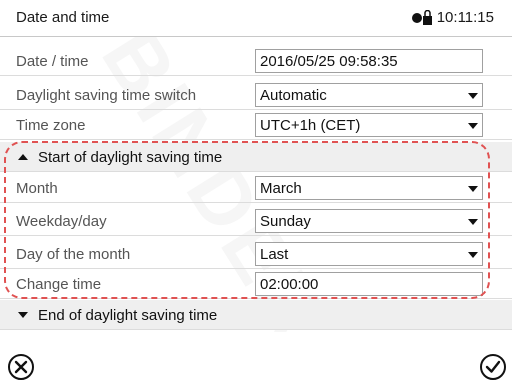 Image resolution: width=512 pixels, height=388 pixels. I want to click on row-change-time: Change time 02:00:00, so click(256, 284).